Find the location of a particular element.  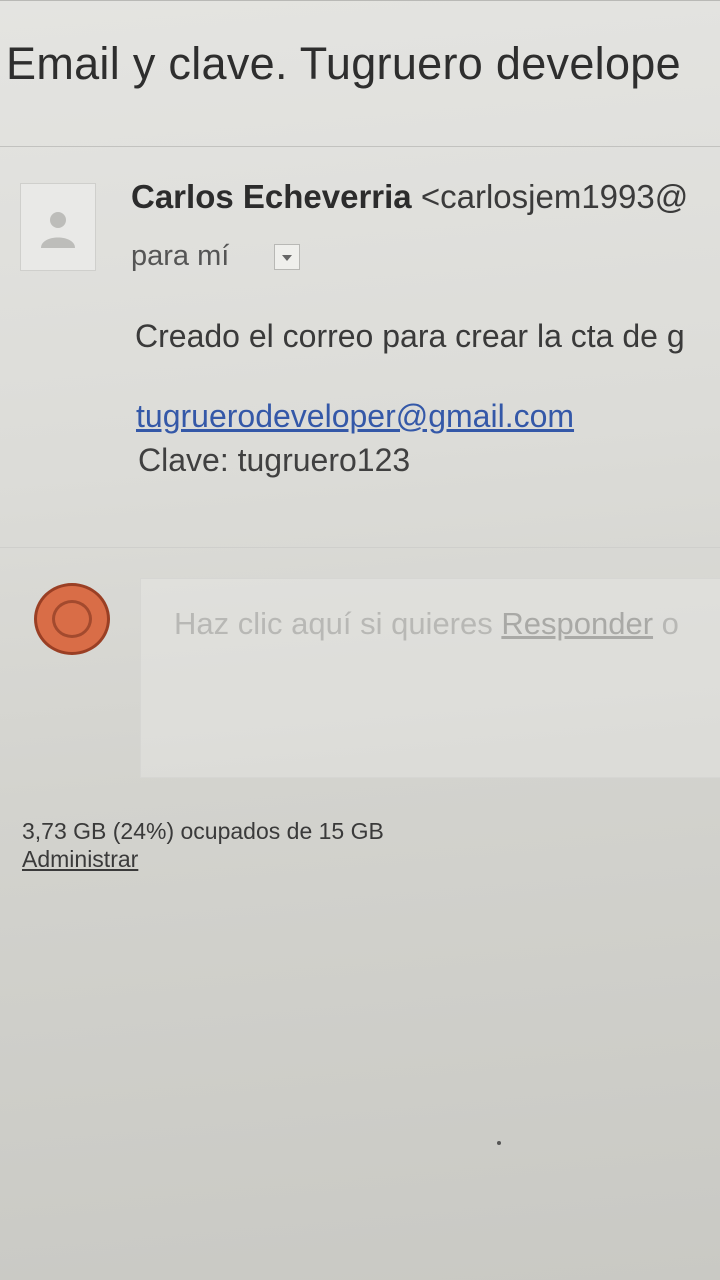

top-border is located at coordinates (360, 0).